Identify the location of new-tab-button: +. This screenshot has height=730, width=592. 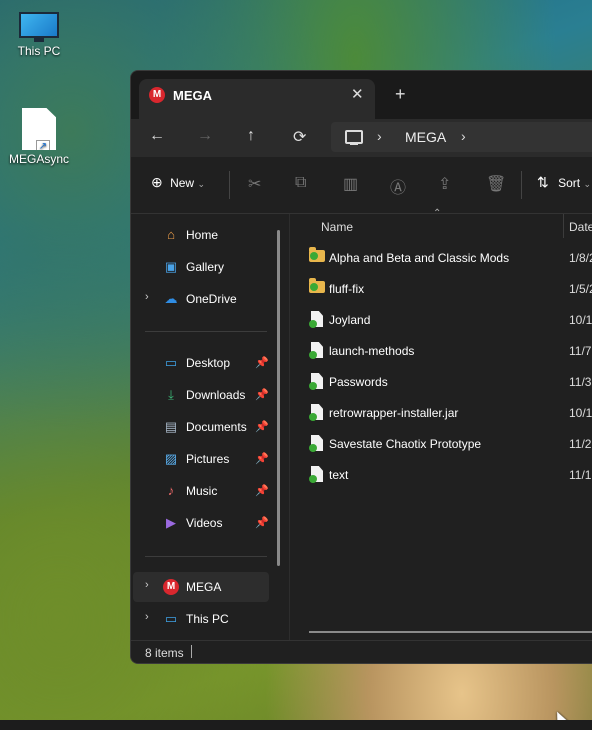
(400, 94).